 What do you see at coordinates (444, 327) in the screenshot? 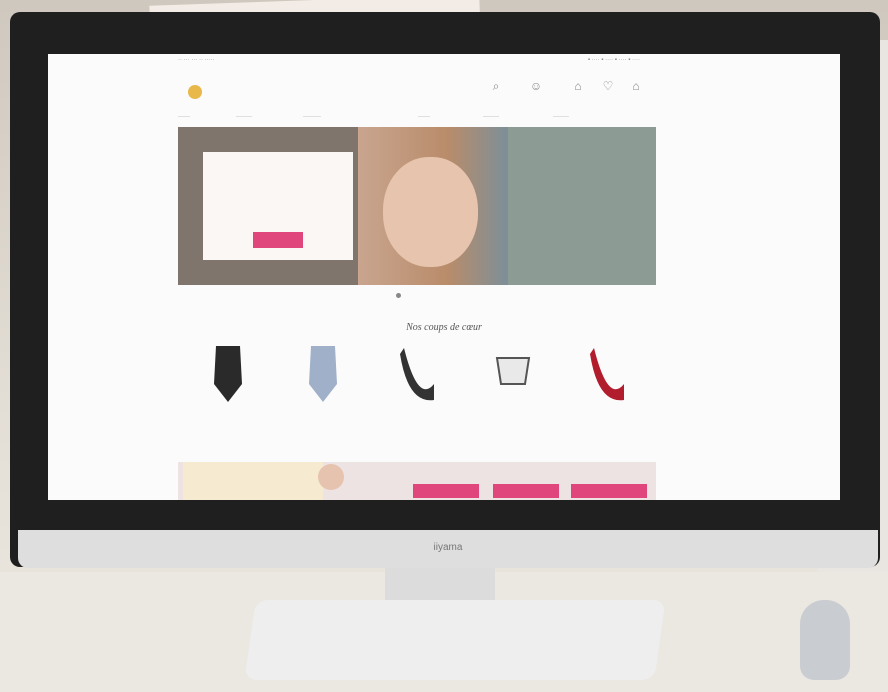
I see `section-title: Nos coups de cœur` at bounding box center [444, 327].